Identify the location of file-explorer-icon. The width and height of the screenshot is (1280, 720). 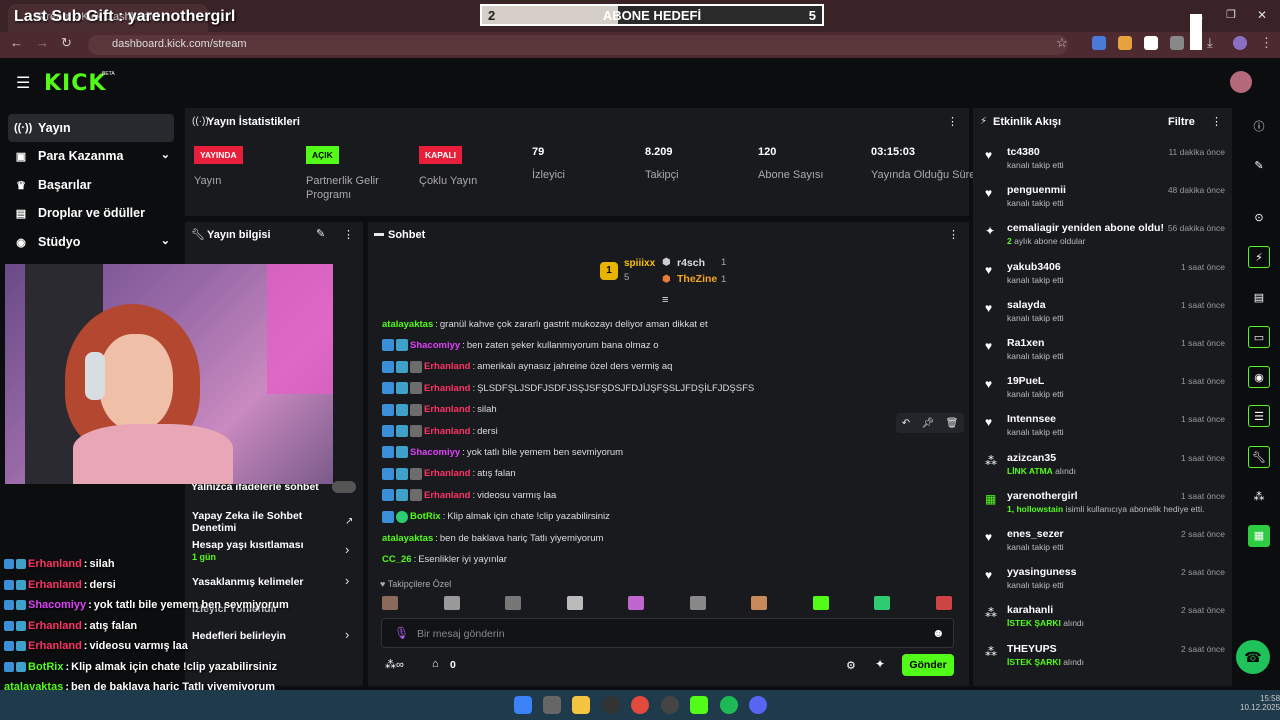
(581, 705).